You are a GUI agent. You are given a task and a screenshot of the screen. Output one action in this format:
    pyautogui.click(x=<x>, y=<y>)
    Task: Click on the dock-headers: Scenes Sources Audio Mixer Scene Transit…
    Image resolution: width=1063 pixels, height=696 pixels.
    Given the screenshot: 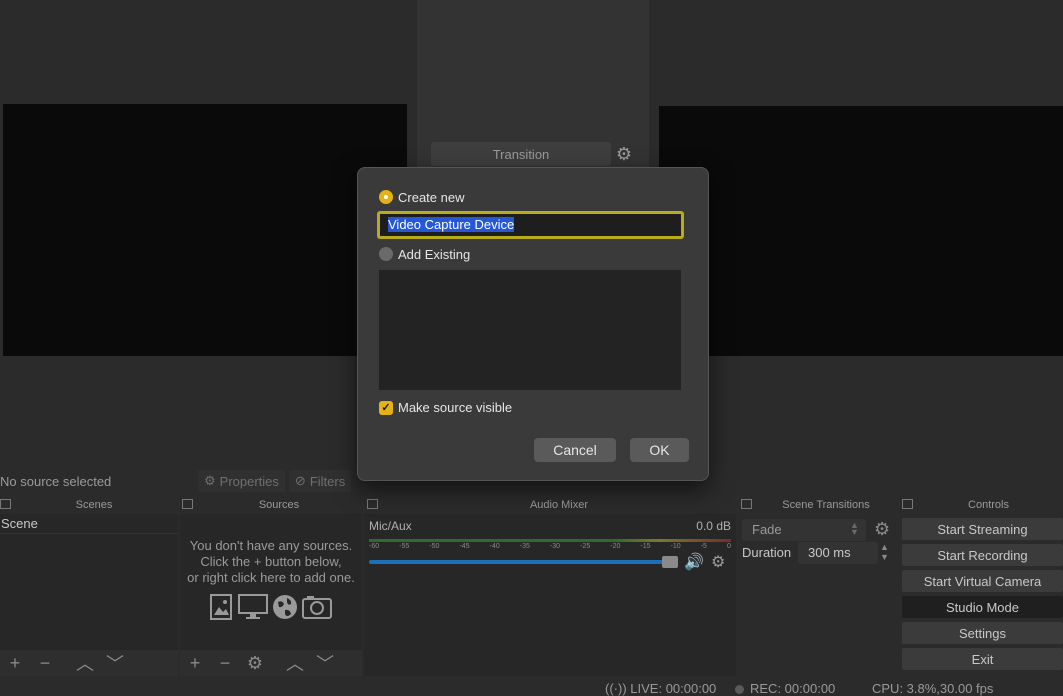 What is the action you would take?
    pyautogui.click(x=531, y=505)
    